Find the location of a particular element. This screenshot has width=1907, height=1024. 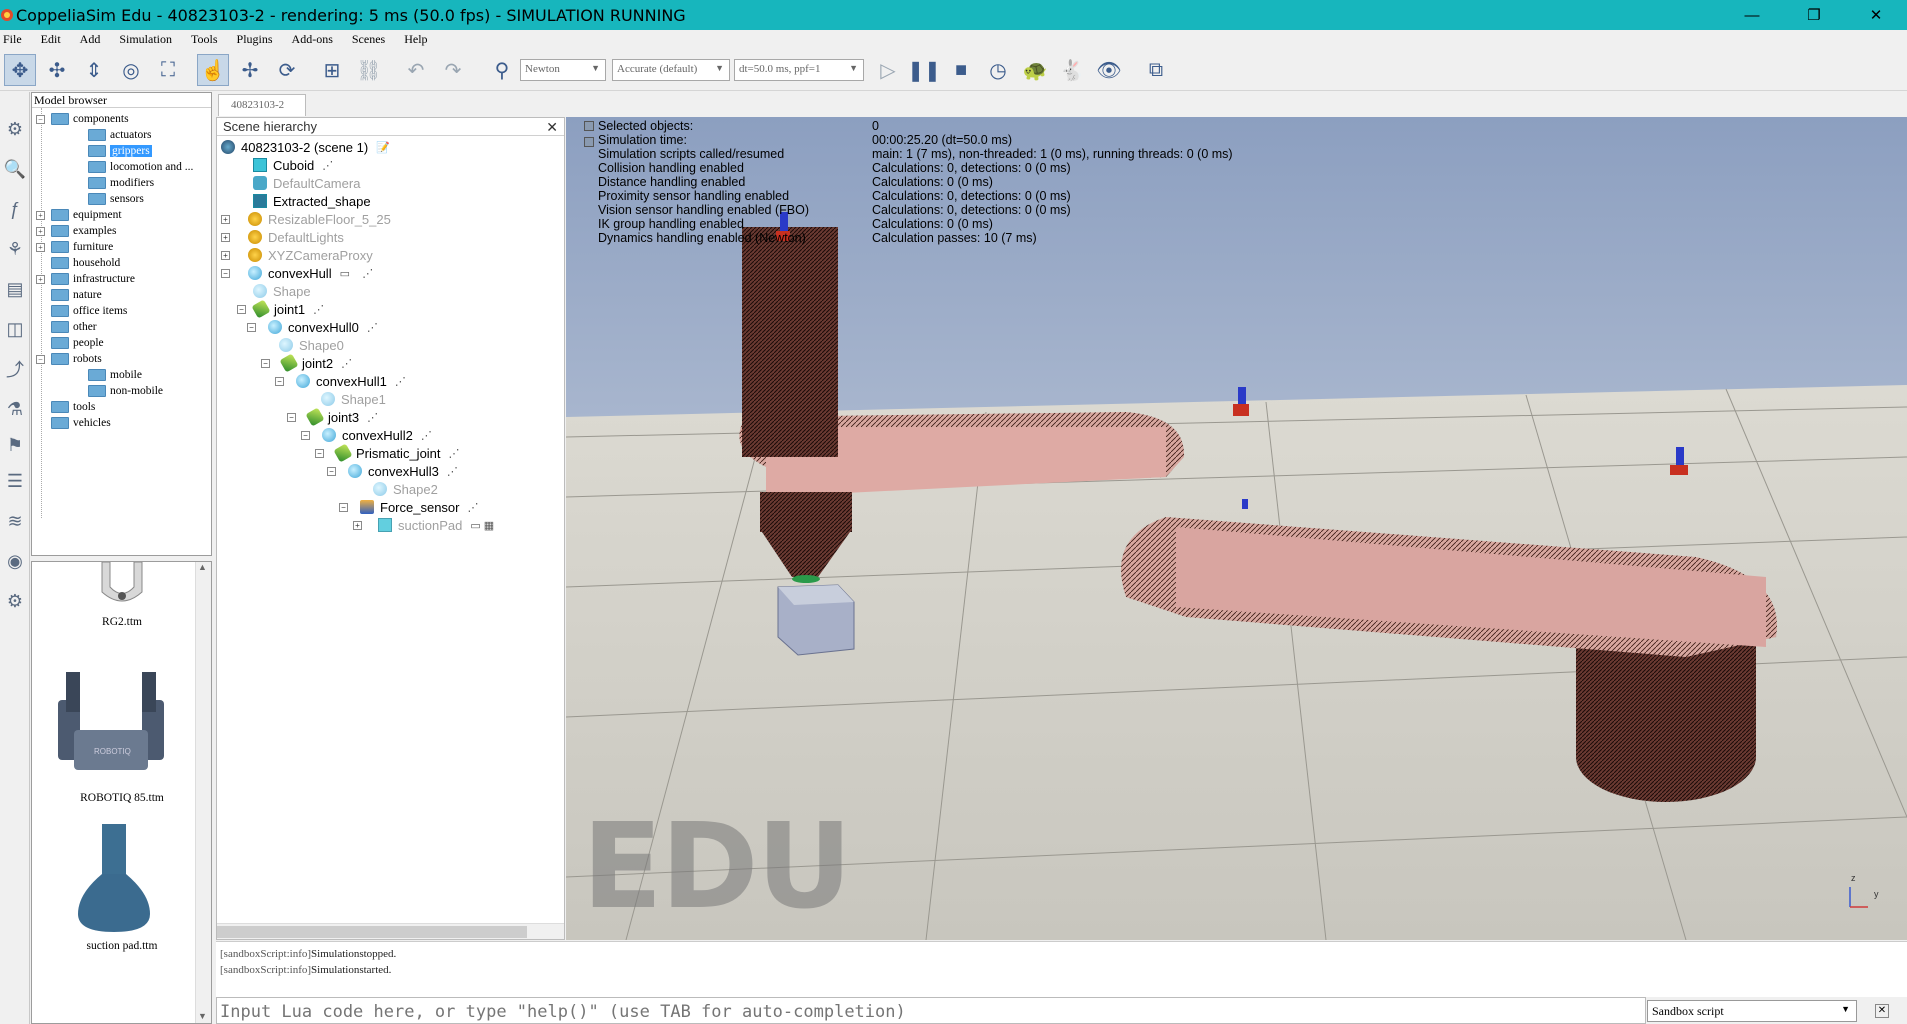

tree-node-default-camera: DefaultCamera is located at coordinates (306, 183).